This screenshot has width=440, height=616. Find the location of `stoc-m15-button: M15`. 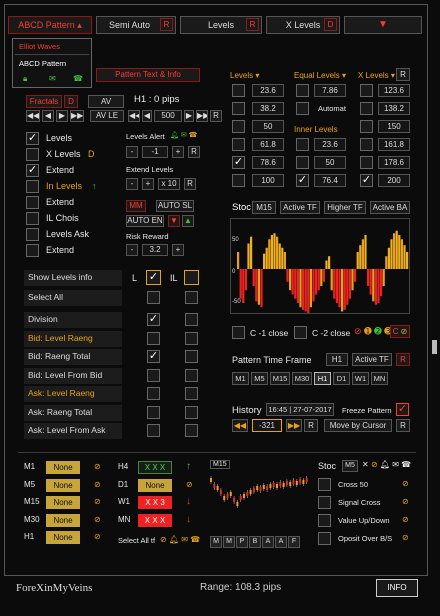

stoc-m15-button: M15 is located at coordinates (264, 207).